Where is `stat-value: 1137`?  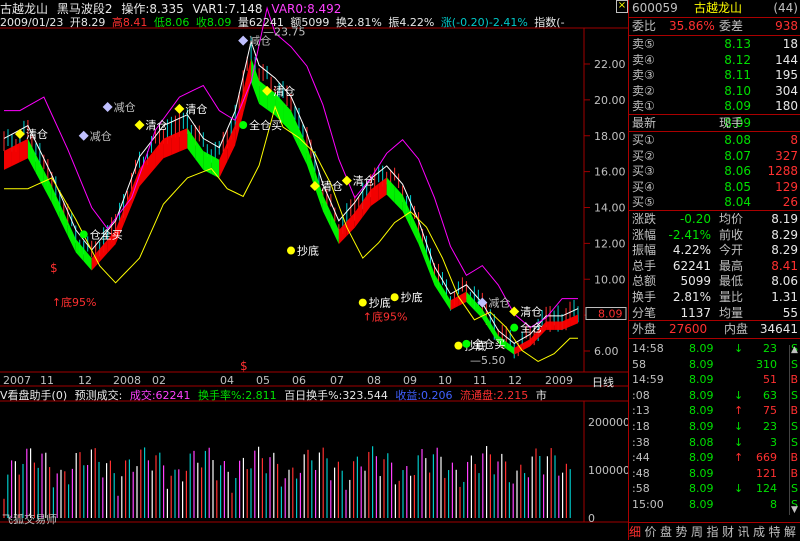
stat-value: 1137 is located at coordinates (695, 312).